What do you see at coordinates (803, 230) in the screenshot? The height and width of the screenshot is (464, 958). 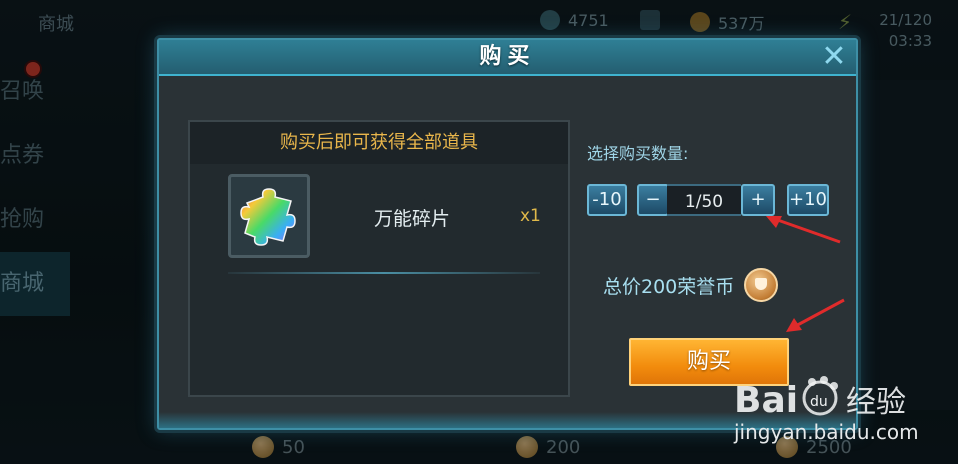 I see `annotation-arrow-stepper` at bounding box center [803, 230].